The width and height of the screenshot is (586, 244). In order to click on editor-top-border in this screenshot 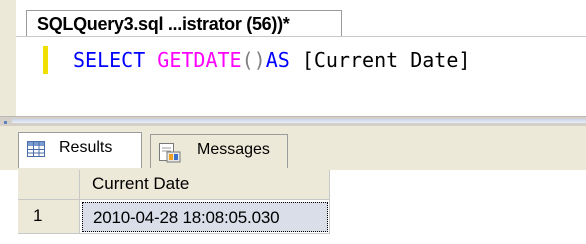, I will do `click(301, 36)`.